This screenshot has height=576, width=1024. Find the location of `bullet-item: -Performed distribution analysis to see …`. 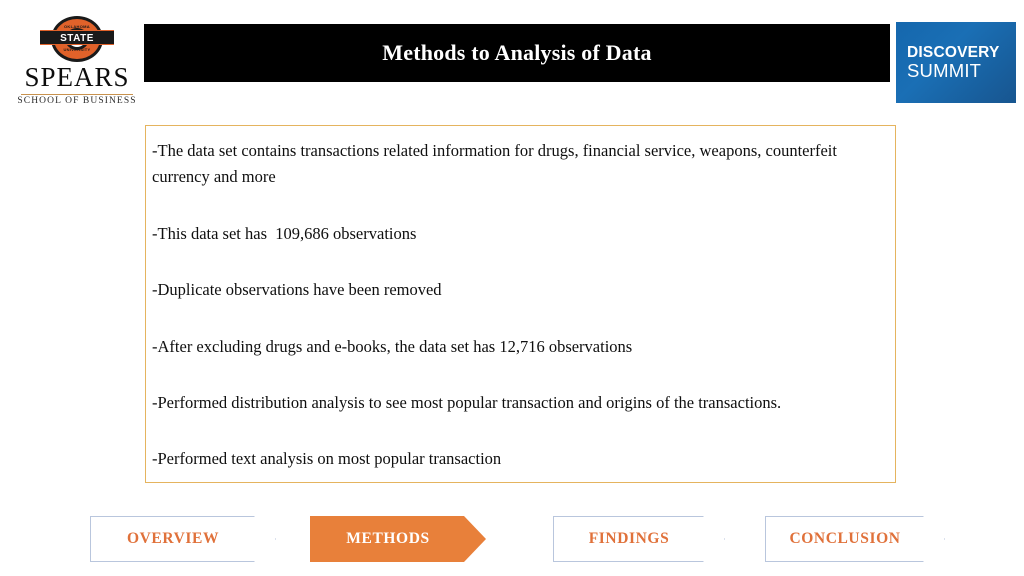

bullet-item: -Performed distribution analysis to see … is located at coordinates (467, 402).